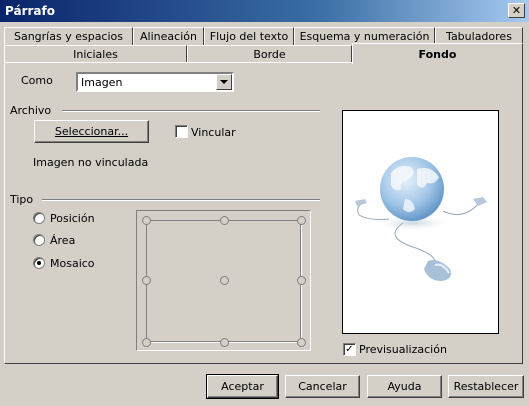  What do you see at coordinates (146, 342) in the screenshot?
I see `position-bottom-left` at bounding box center [146, 342].